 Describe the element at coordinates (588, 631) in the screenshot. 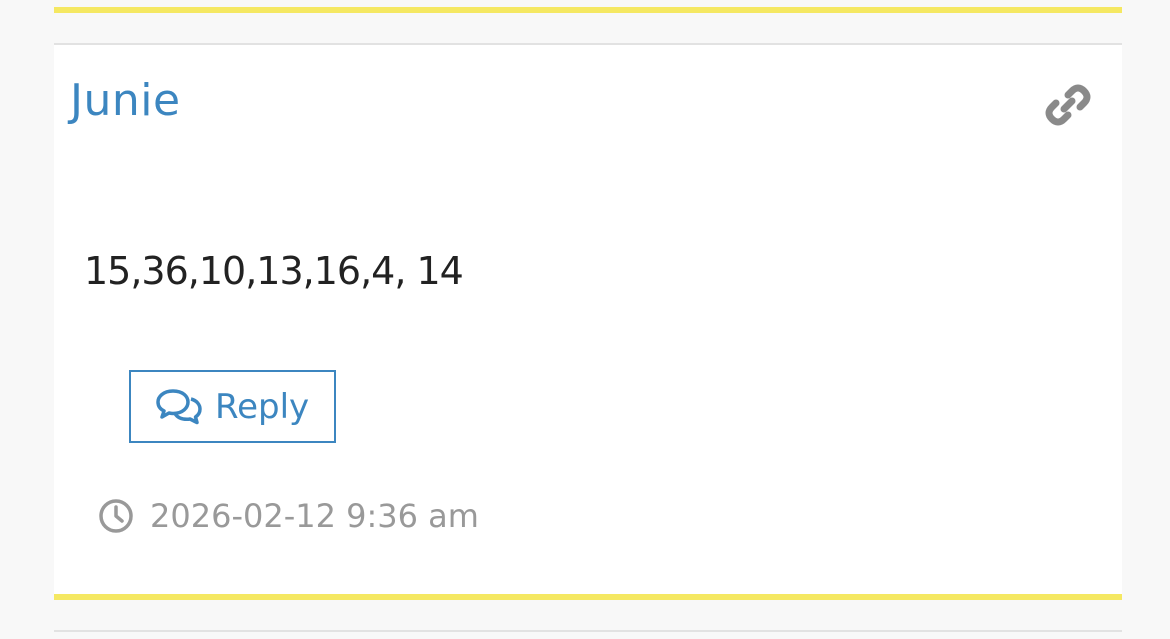

I see `divider` at that location.